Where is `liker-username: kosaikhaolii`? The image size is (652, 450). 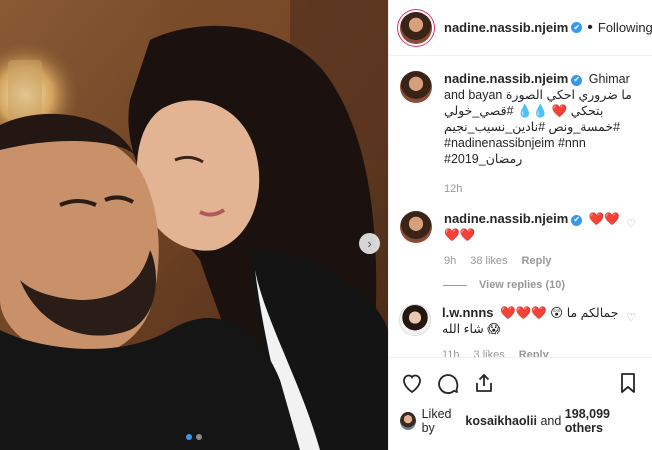 liker-username: kosaikhaolii is located at coordinates (501, 421).